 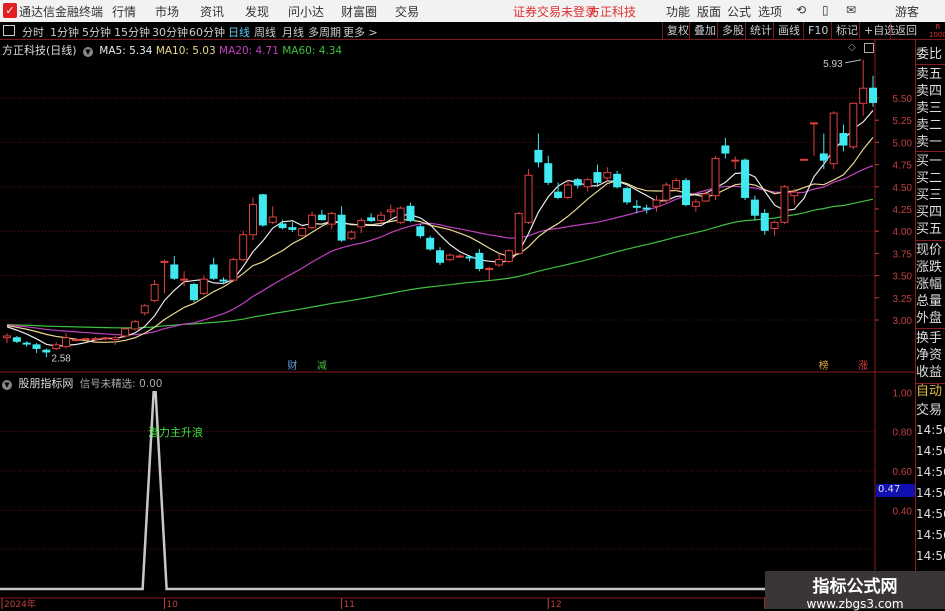 What do you see at coordinates (929, 142) in the screenshot?
I see `quote-label-5: 卖一` at bounding box center [929, 142].